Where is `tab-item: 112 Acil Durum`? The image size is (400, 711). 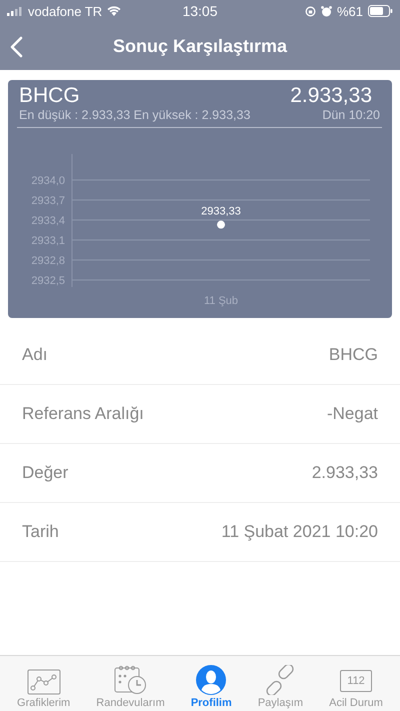 tab-item: 112 Acil Durum is located at coordinates (356, 689).